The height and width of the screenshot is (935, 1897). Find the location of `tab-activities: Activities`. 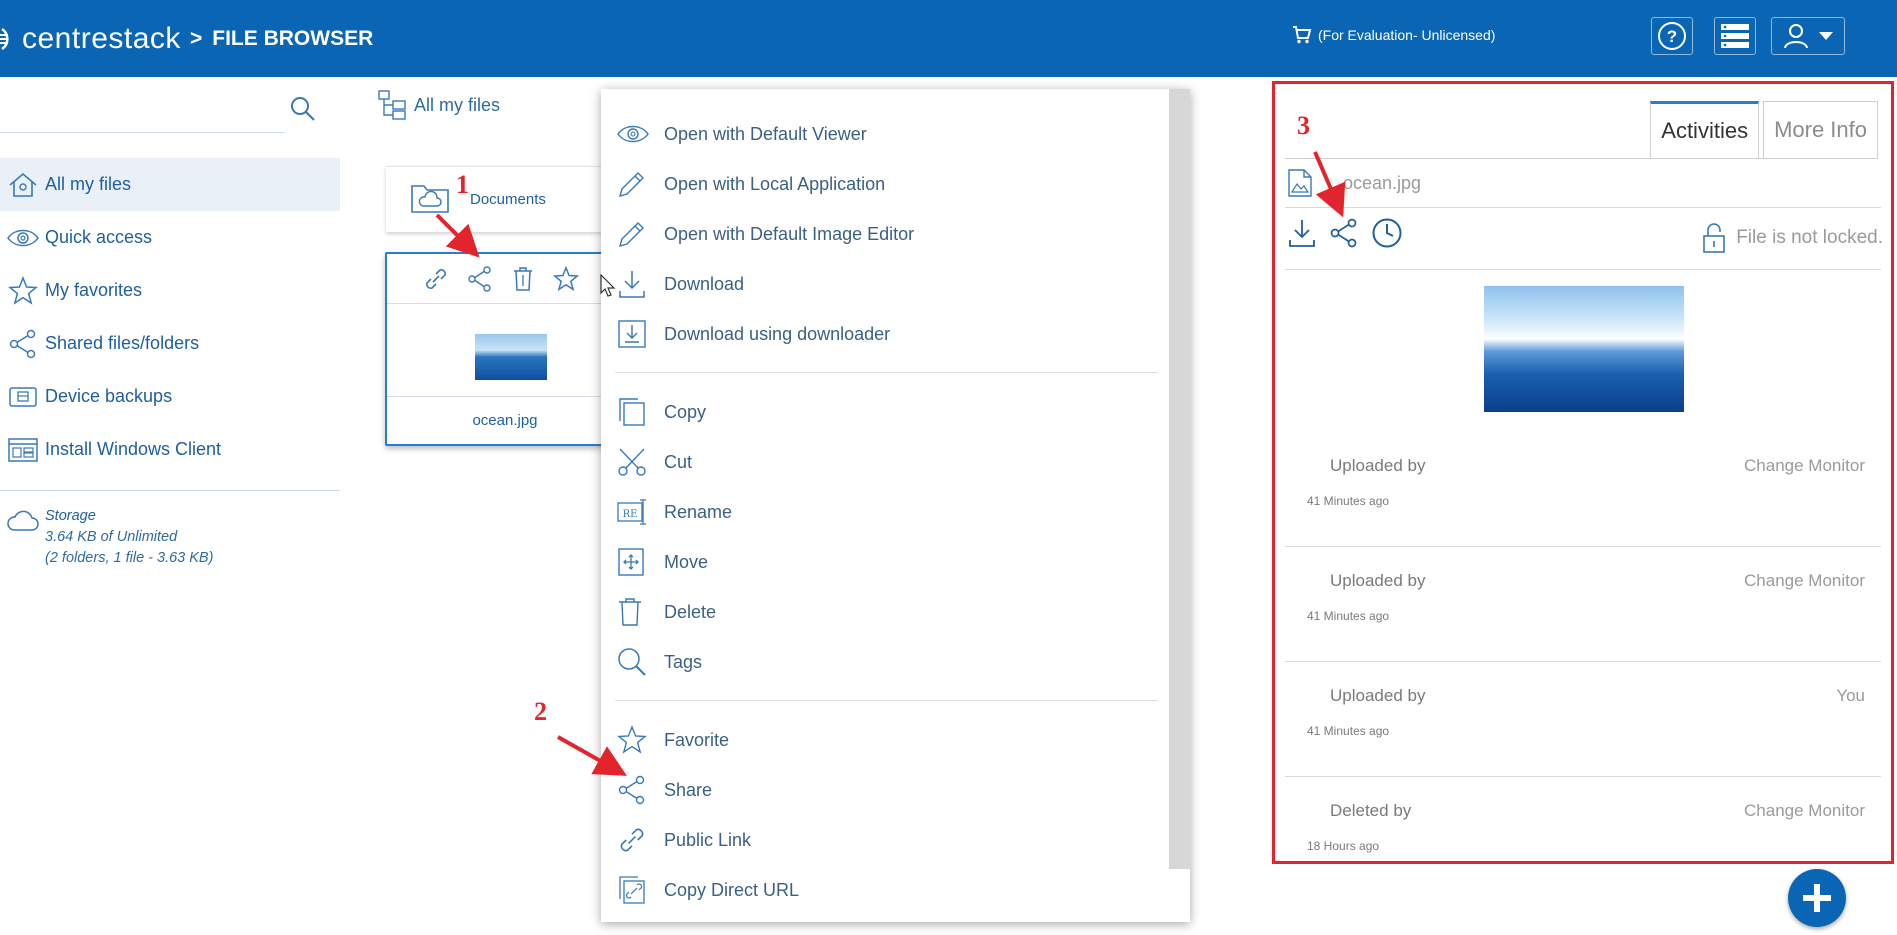

tab-activities: Activities is located at coordinates (1705, 129).